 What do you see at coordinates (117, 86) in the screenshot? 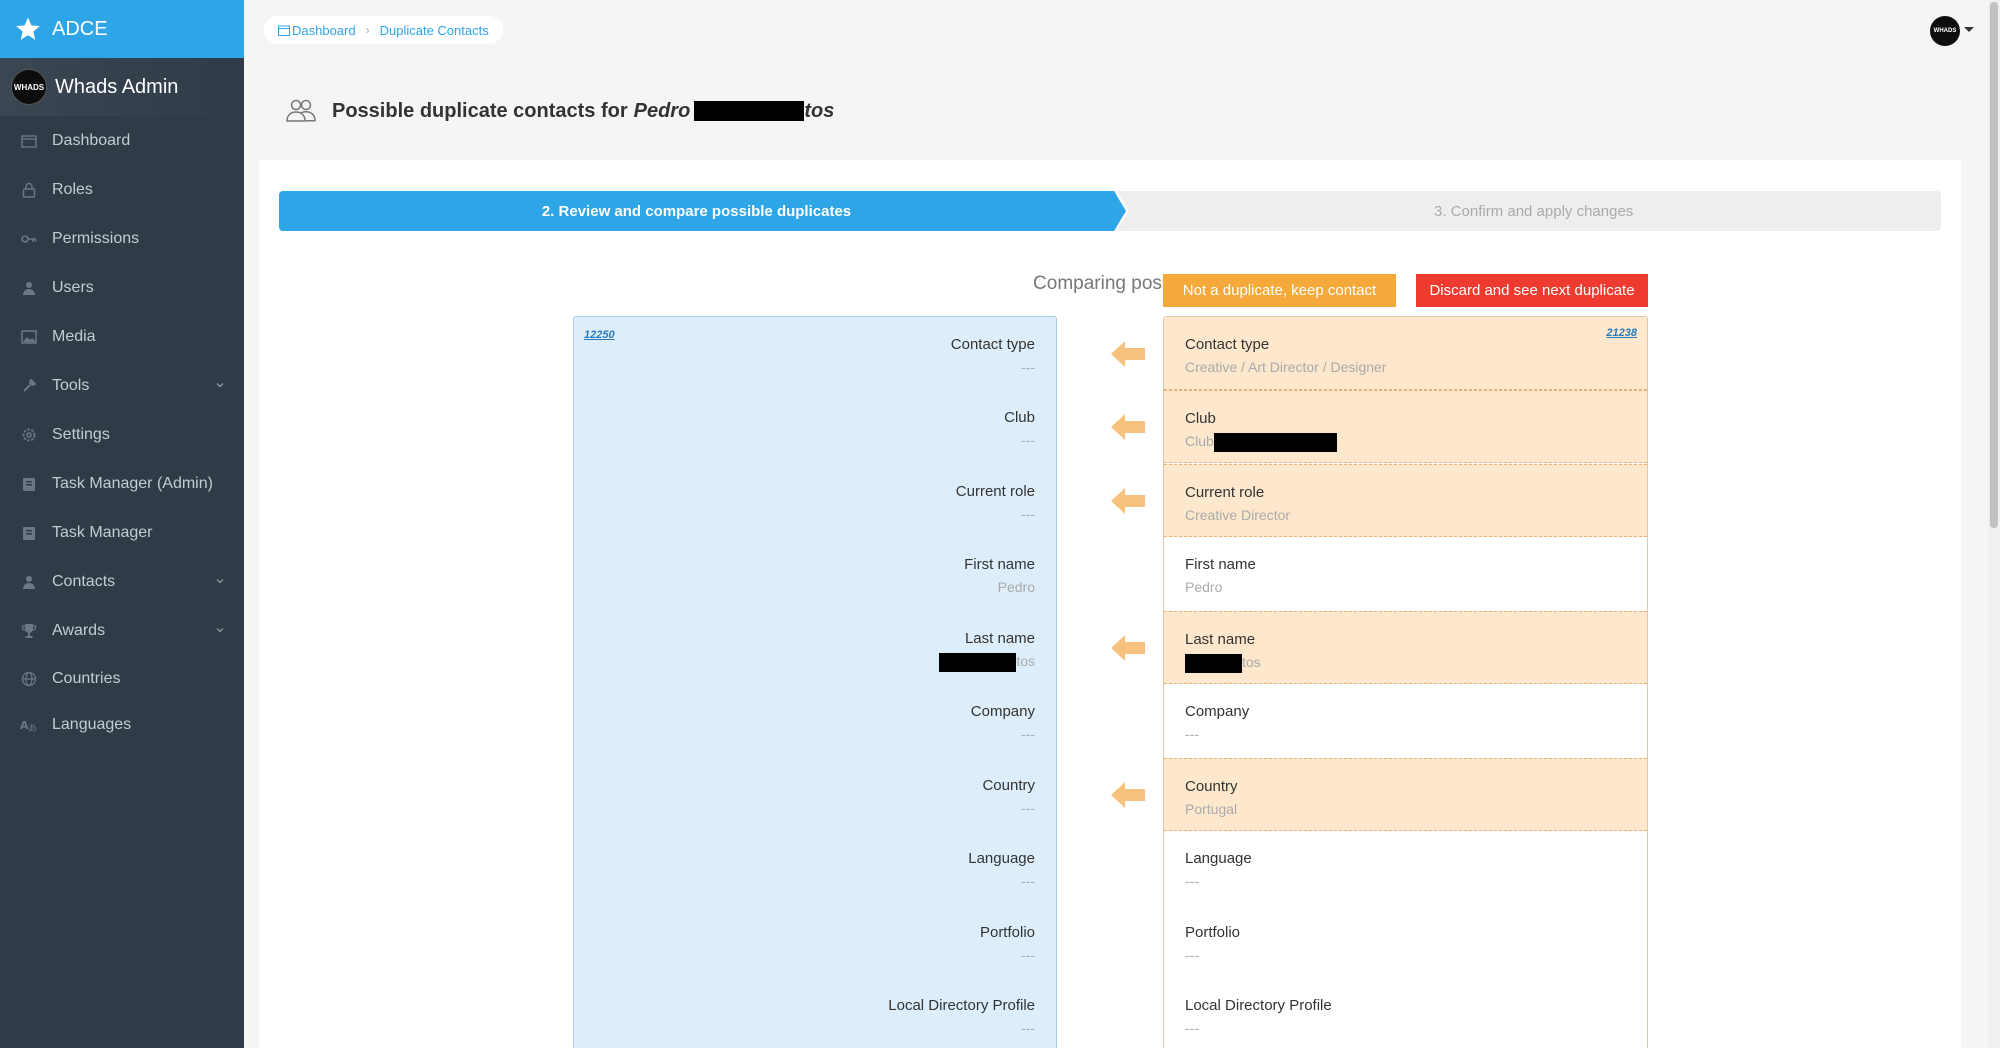
I see `user-name: Whads Admin` at bounding box center [117, 86].